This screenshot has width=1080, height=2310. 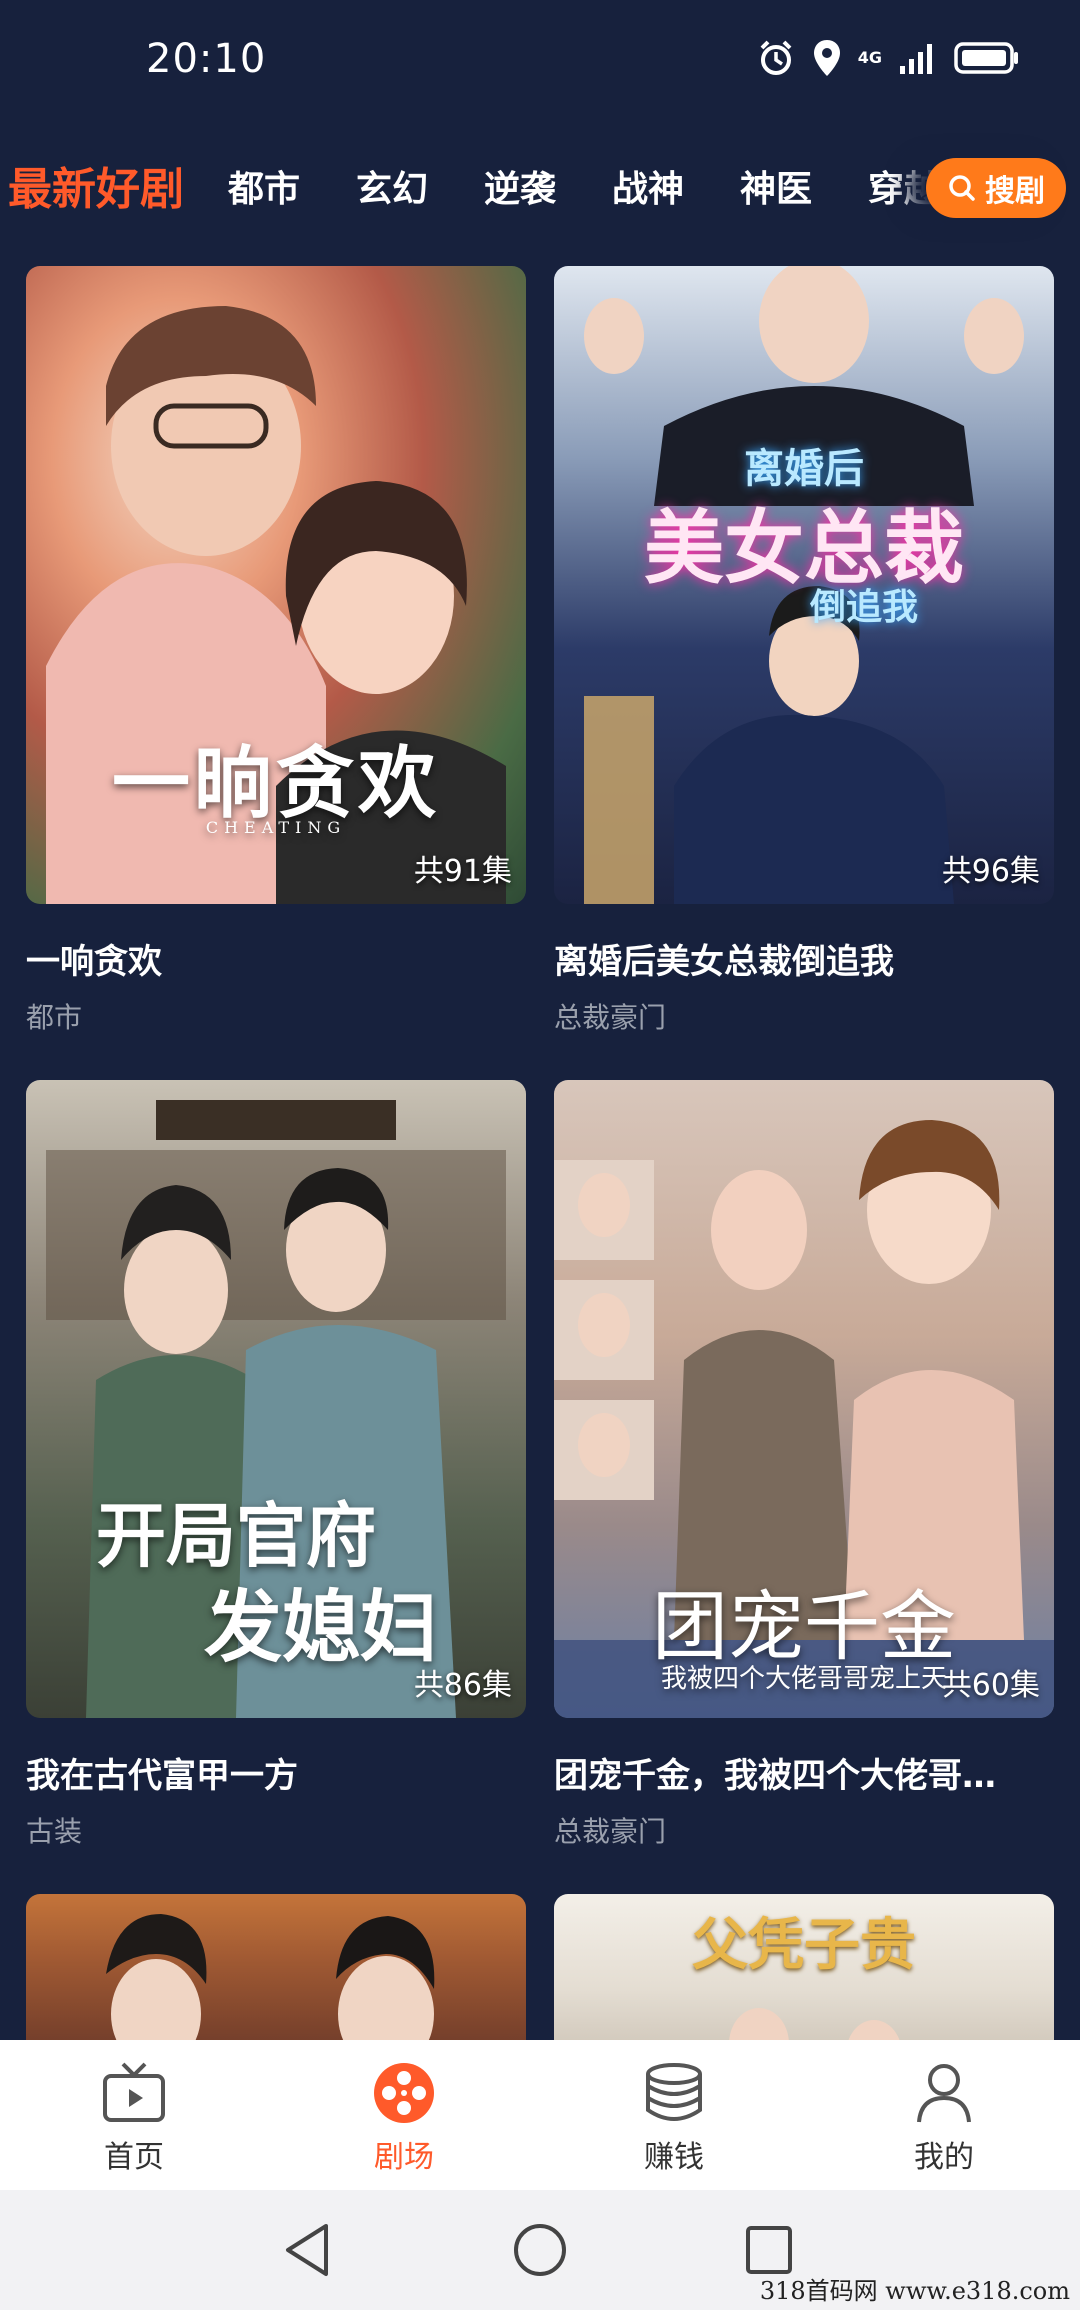 I want to click on drama-poster: 离婚后 美女总裁 倒追我 共96集, so click(x=804, y=585).